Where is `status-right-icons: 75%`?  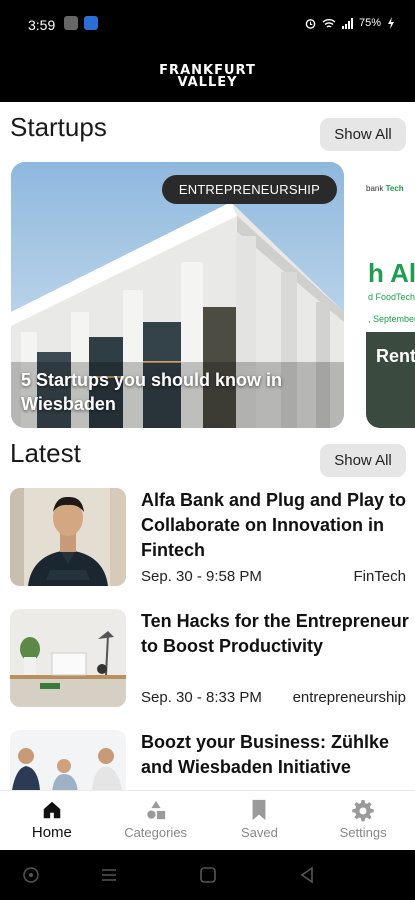 status-right-icons: 75% is located at coordinates (350, 23).